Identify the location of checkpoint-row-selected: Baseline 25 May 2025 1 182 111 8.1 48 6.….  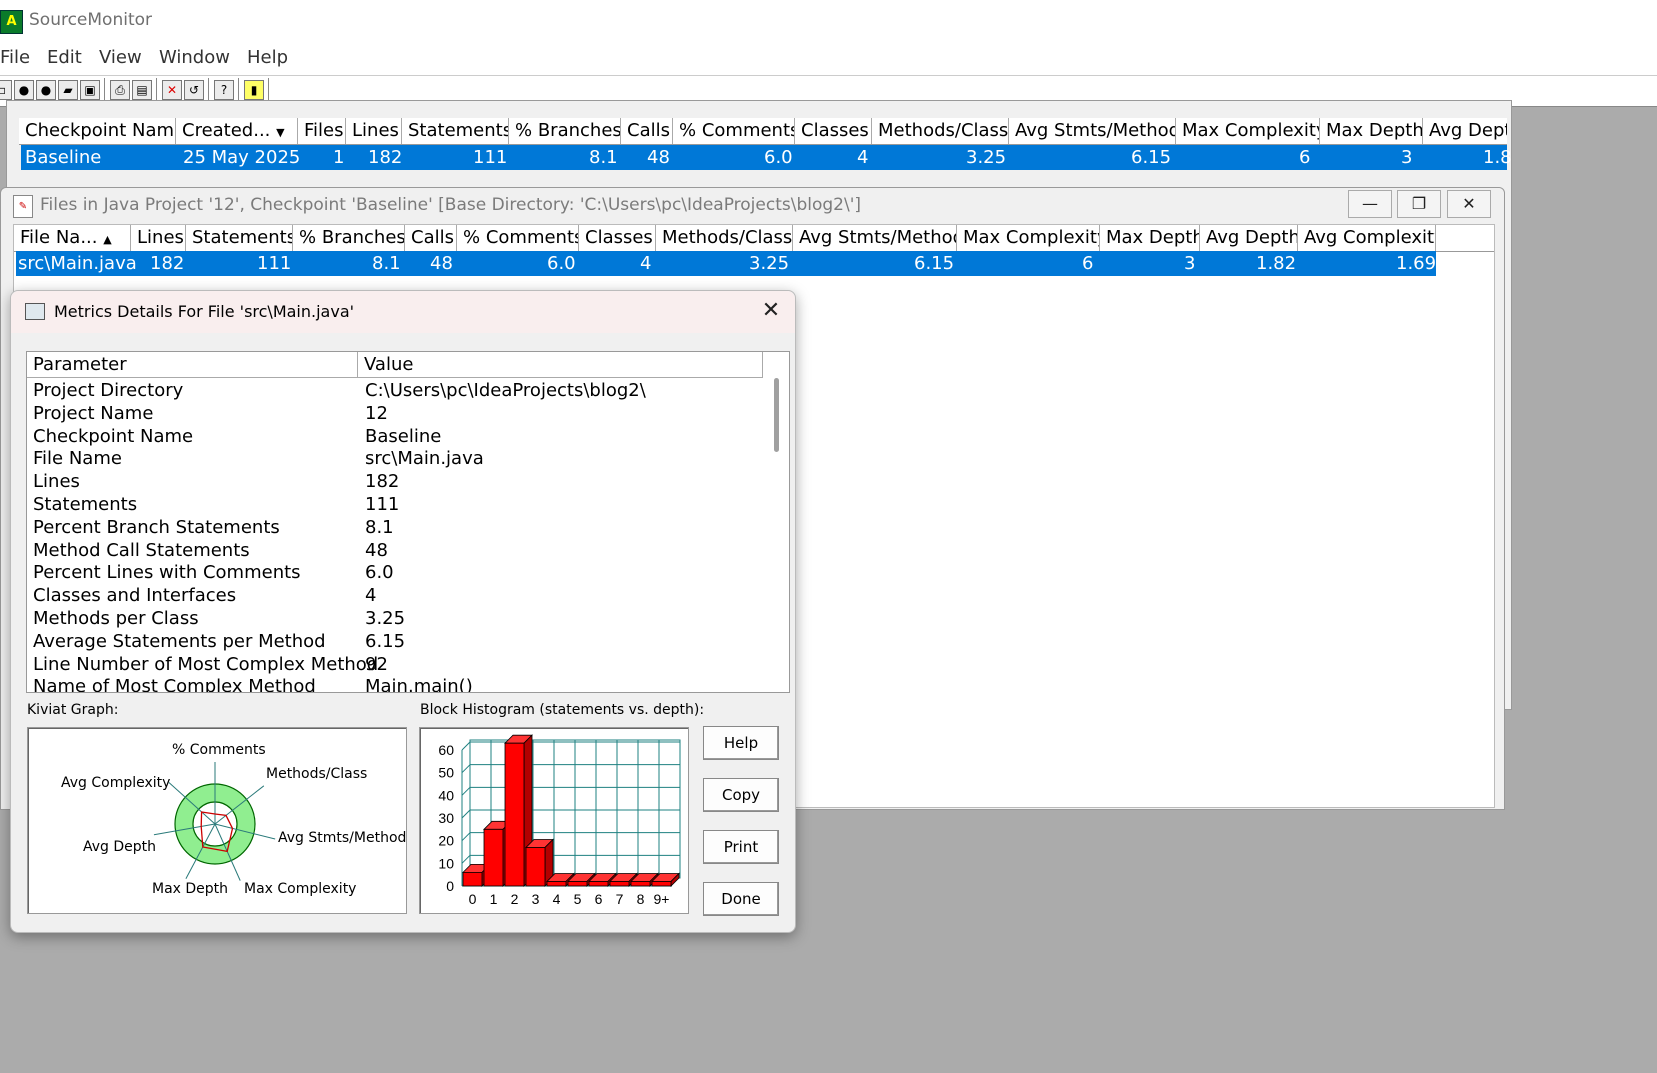
(766, 157).